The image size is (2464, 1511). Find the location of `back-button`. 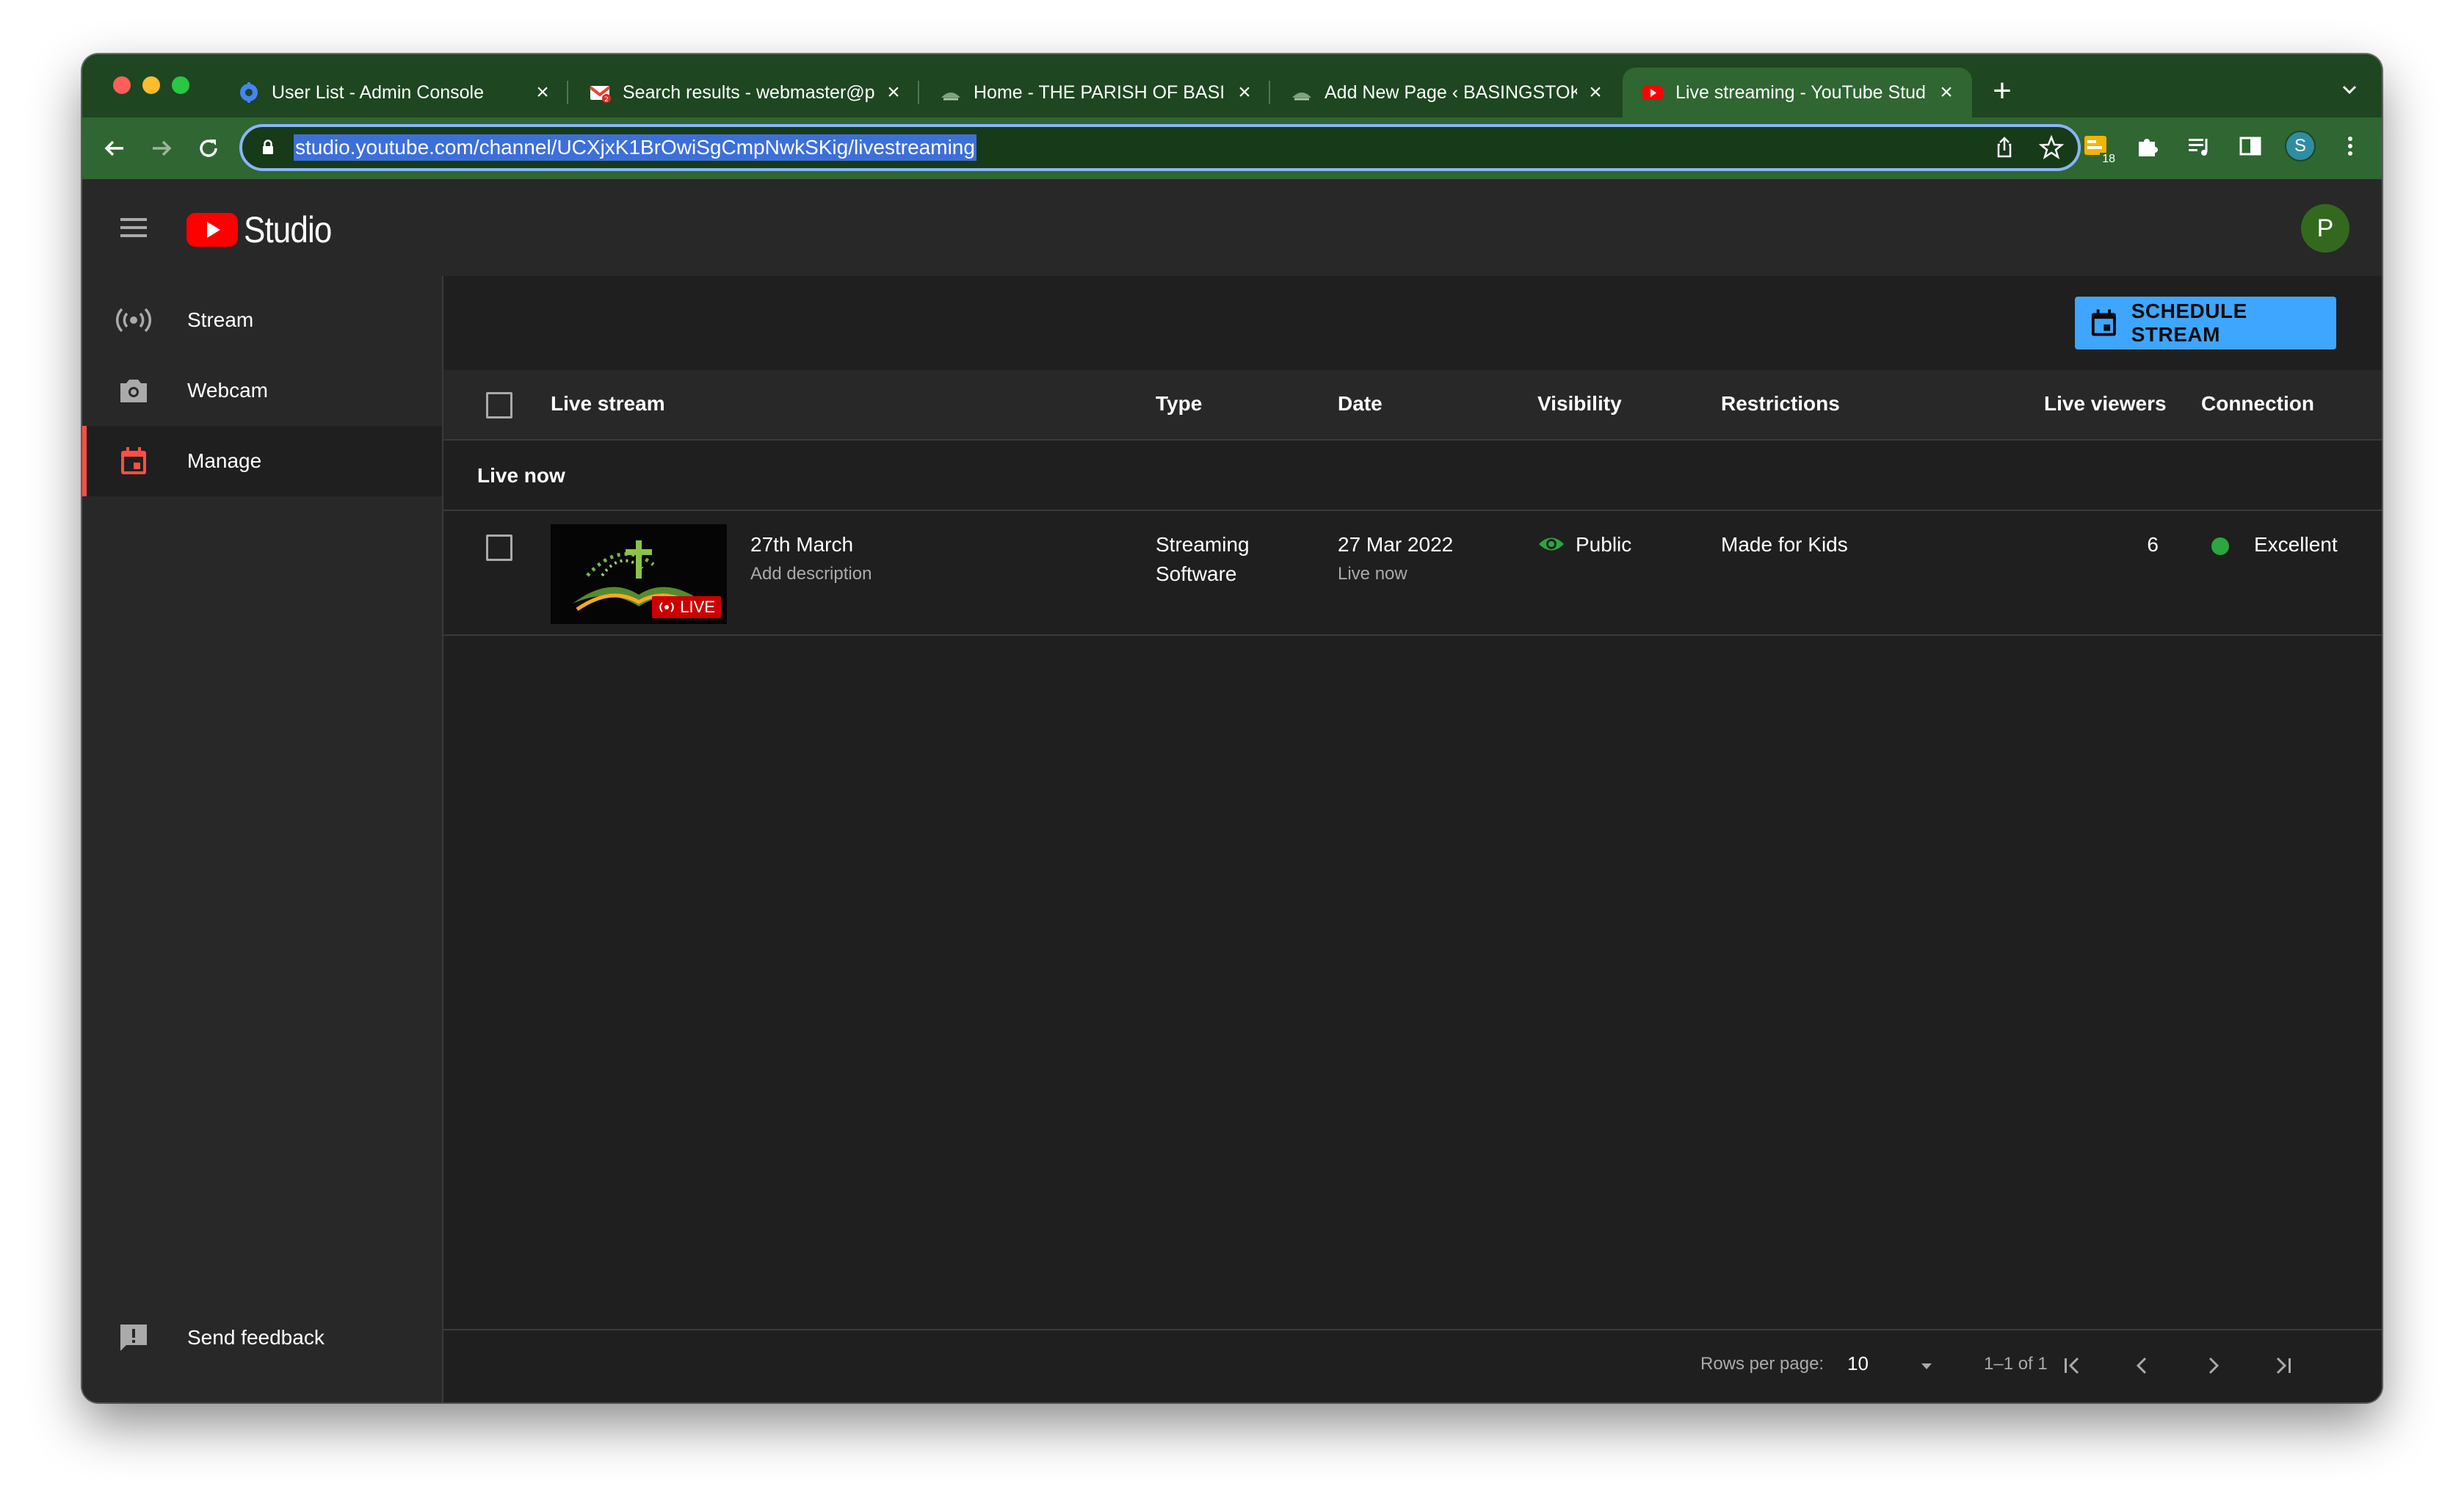

back-button is located at coordinates (114, 148).